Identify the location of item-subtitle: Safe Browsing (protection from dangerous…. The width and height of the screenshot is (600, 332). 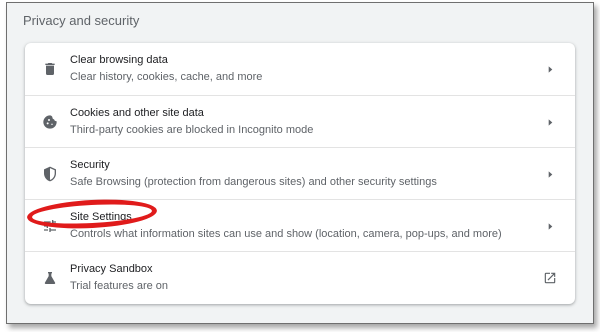
(253, 182).